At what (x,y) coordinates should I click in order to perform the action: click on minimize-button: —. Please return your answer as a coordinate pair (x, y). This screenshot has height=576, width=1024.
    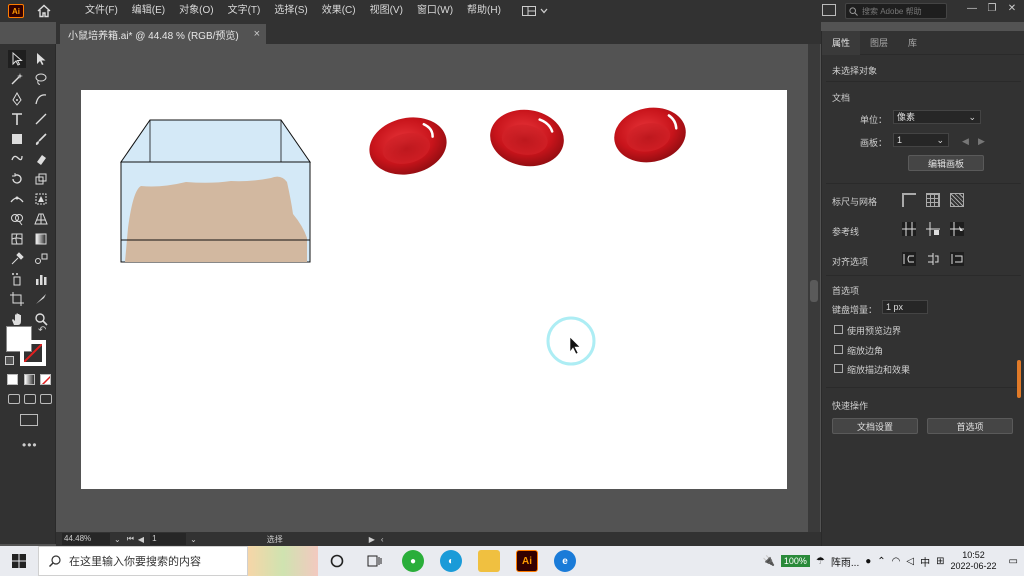
    Looking at the image, I should click on (972, 8).